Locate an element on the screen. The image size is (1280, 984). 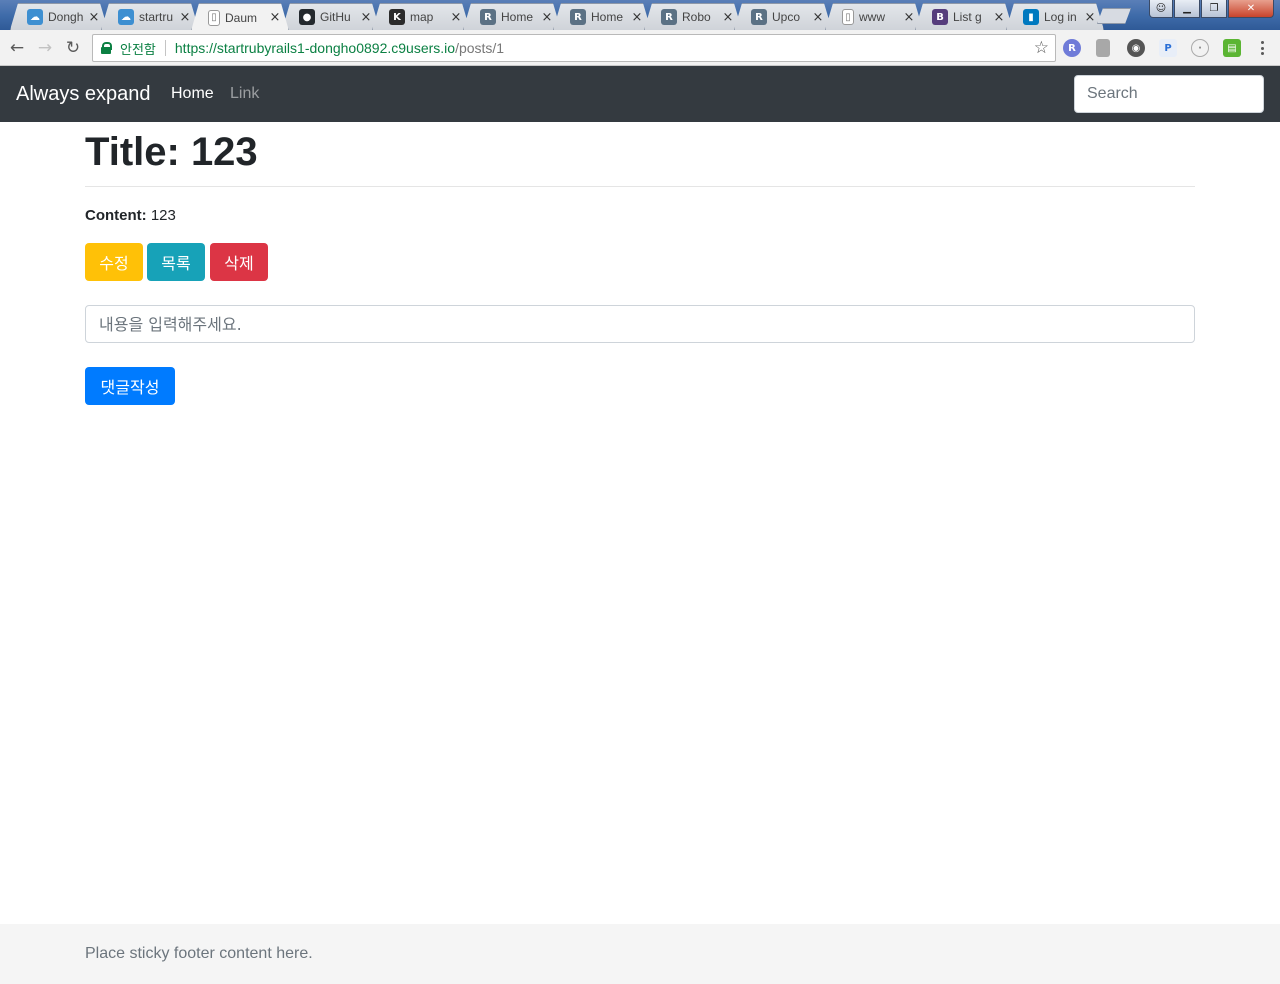
secure-label: 안전함 is located at coordinates (138, 50).